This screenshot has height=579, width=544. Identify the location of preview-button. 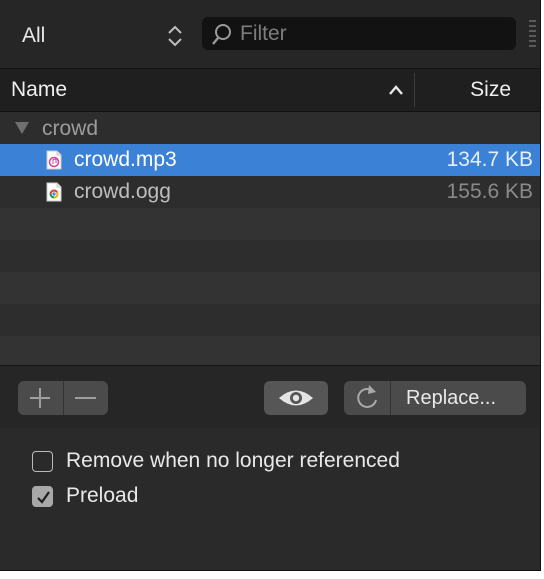
(296, 398).